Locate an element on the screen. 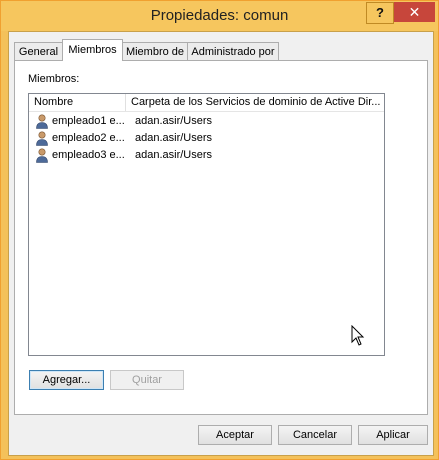  ok-button: Aceptar is located at coordinates (235, 435).